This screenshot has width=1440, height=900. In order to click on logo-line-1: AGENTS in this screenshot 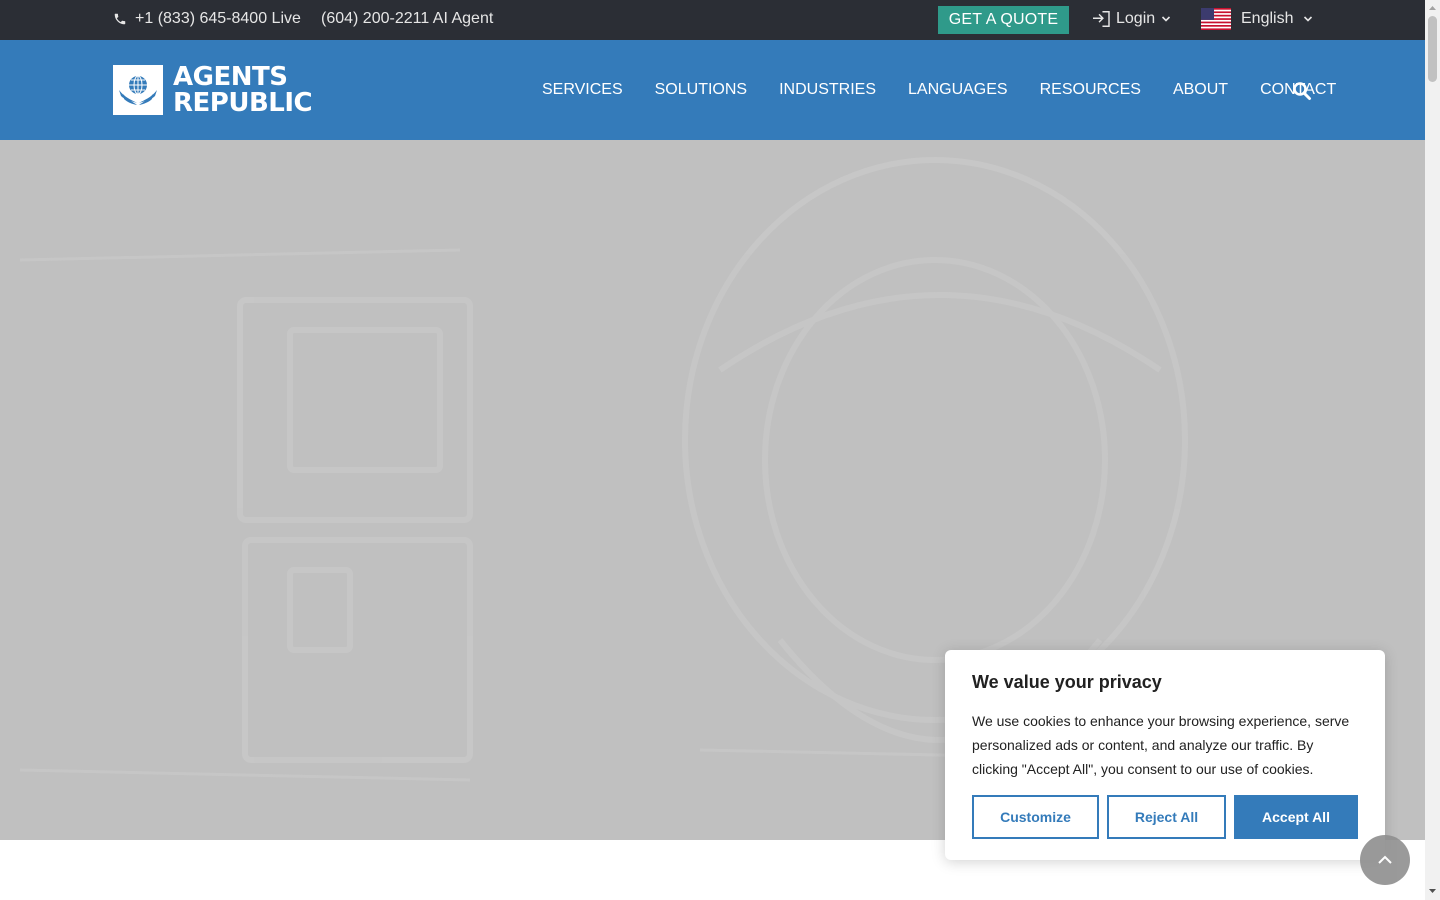, I will do `click(230, 77)`.